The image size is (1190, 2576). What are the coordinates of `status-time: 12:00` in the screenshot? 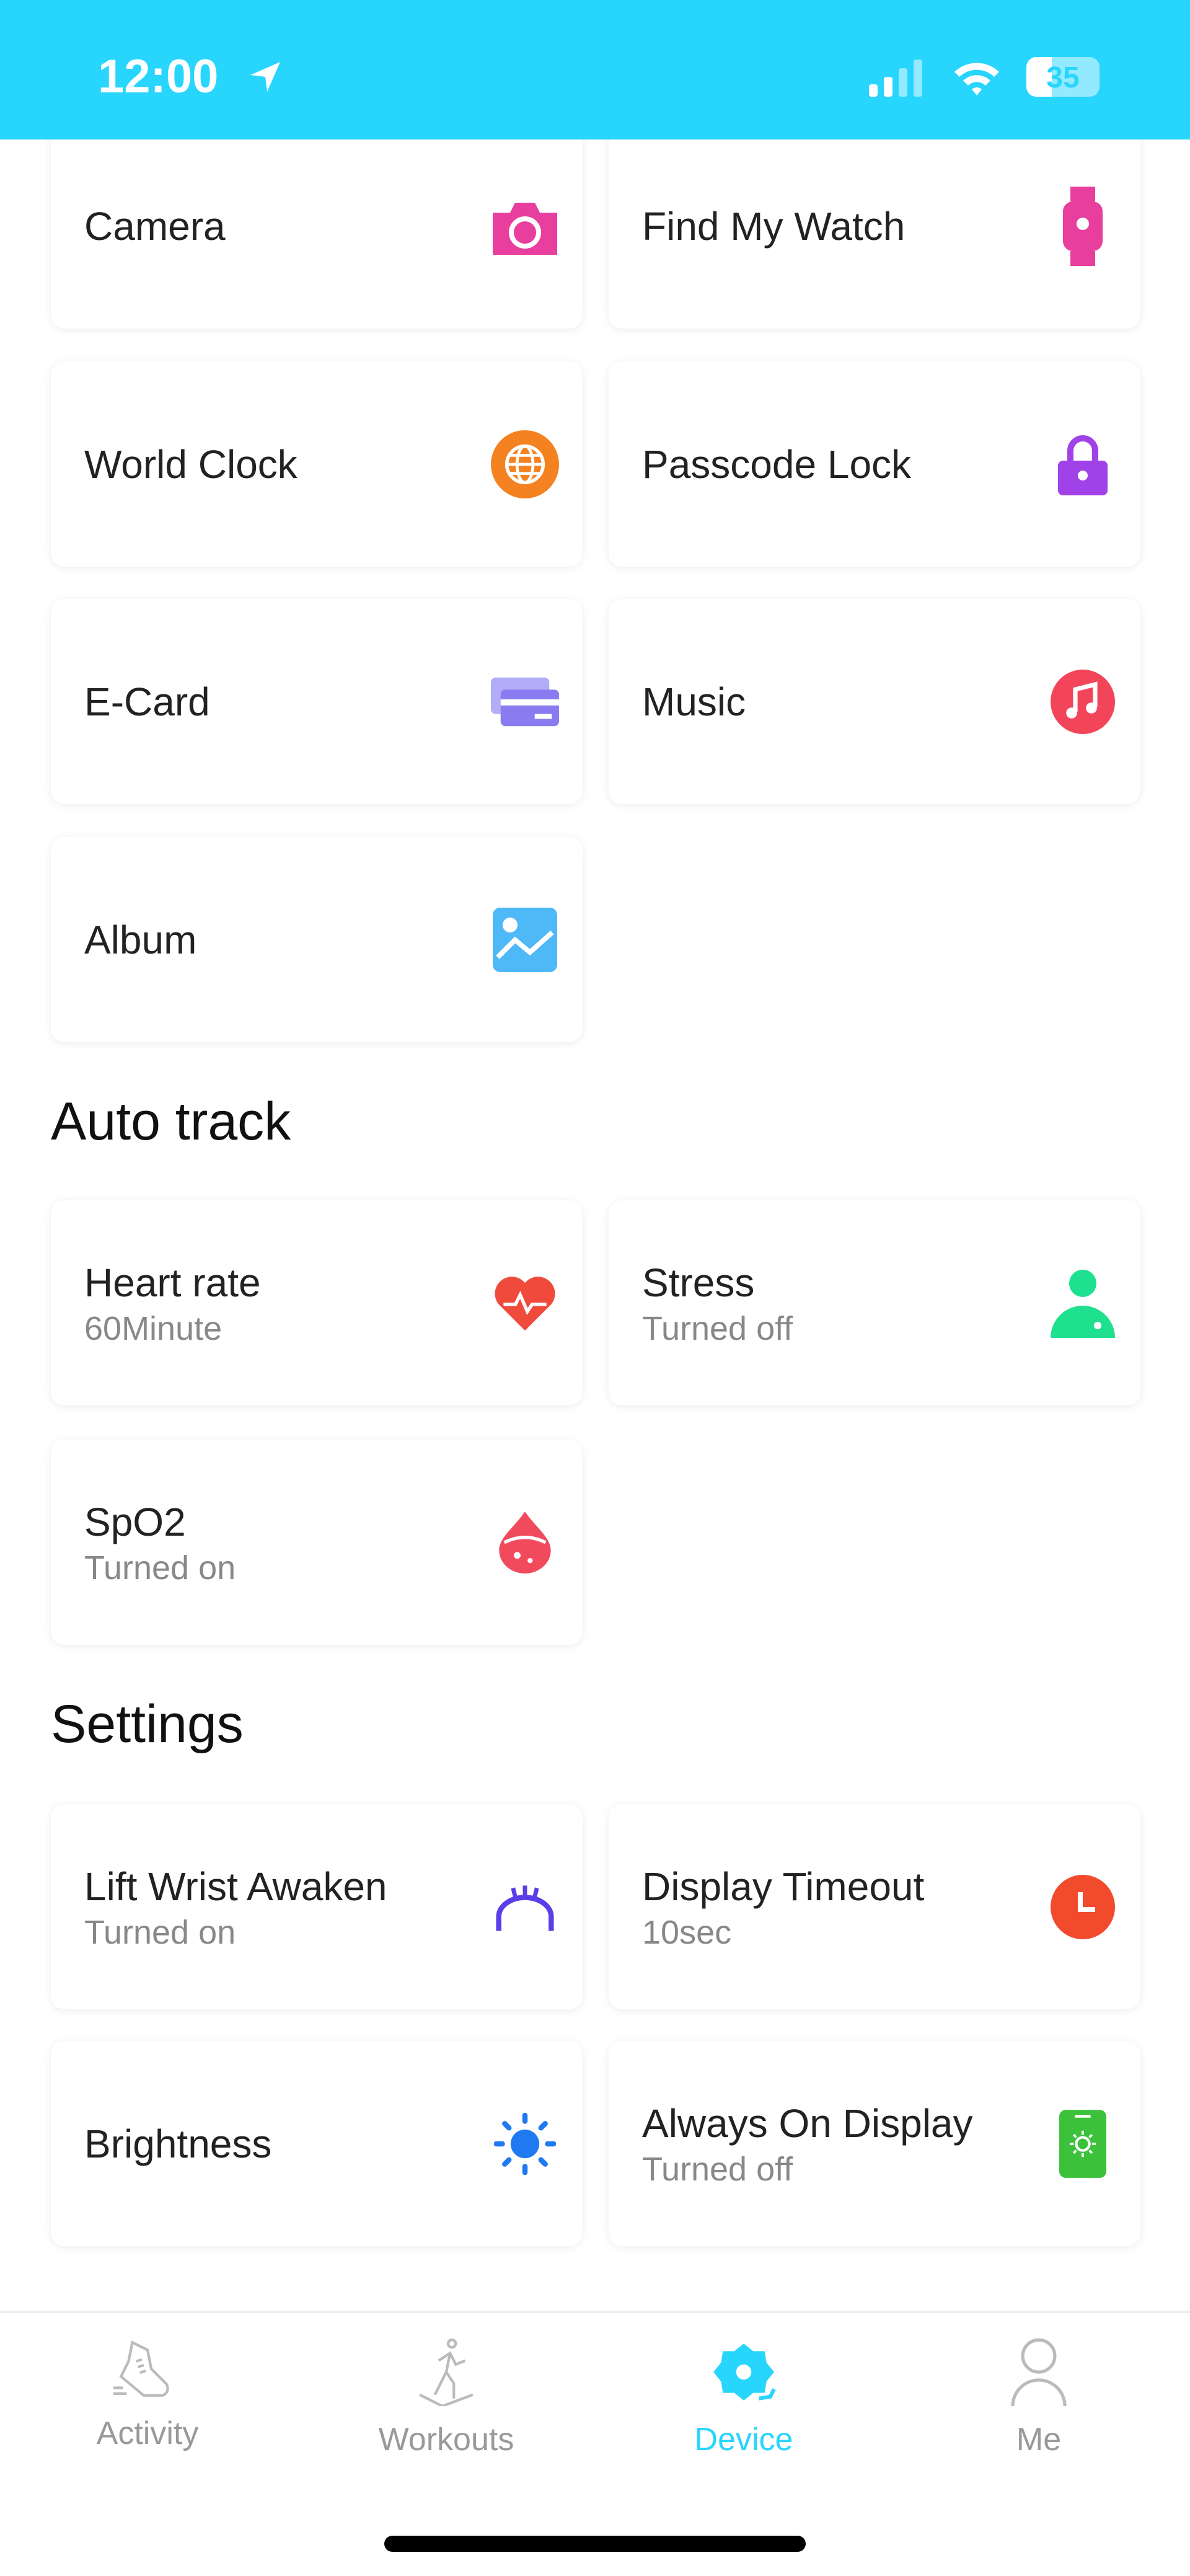 It's located at (158, 76).